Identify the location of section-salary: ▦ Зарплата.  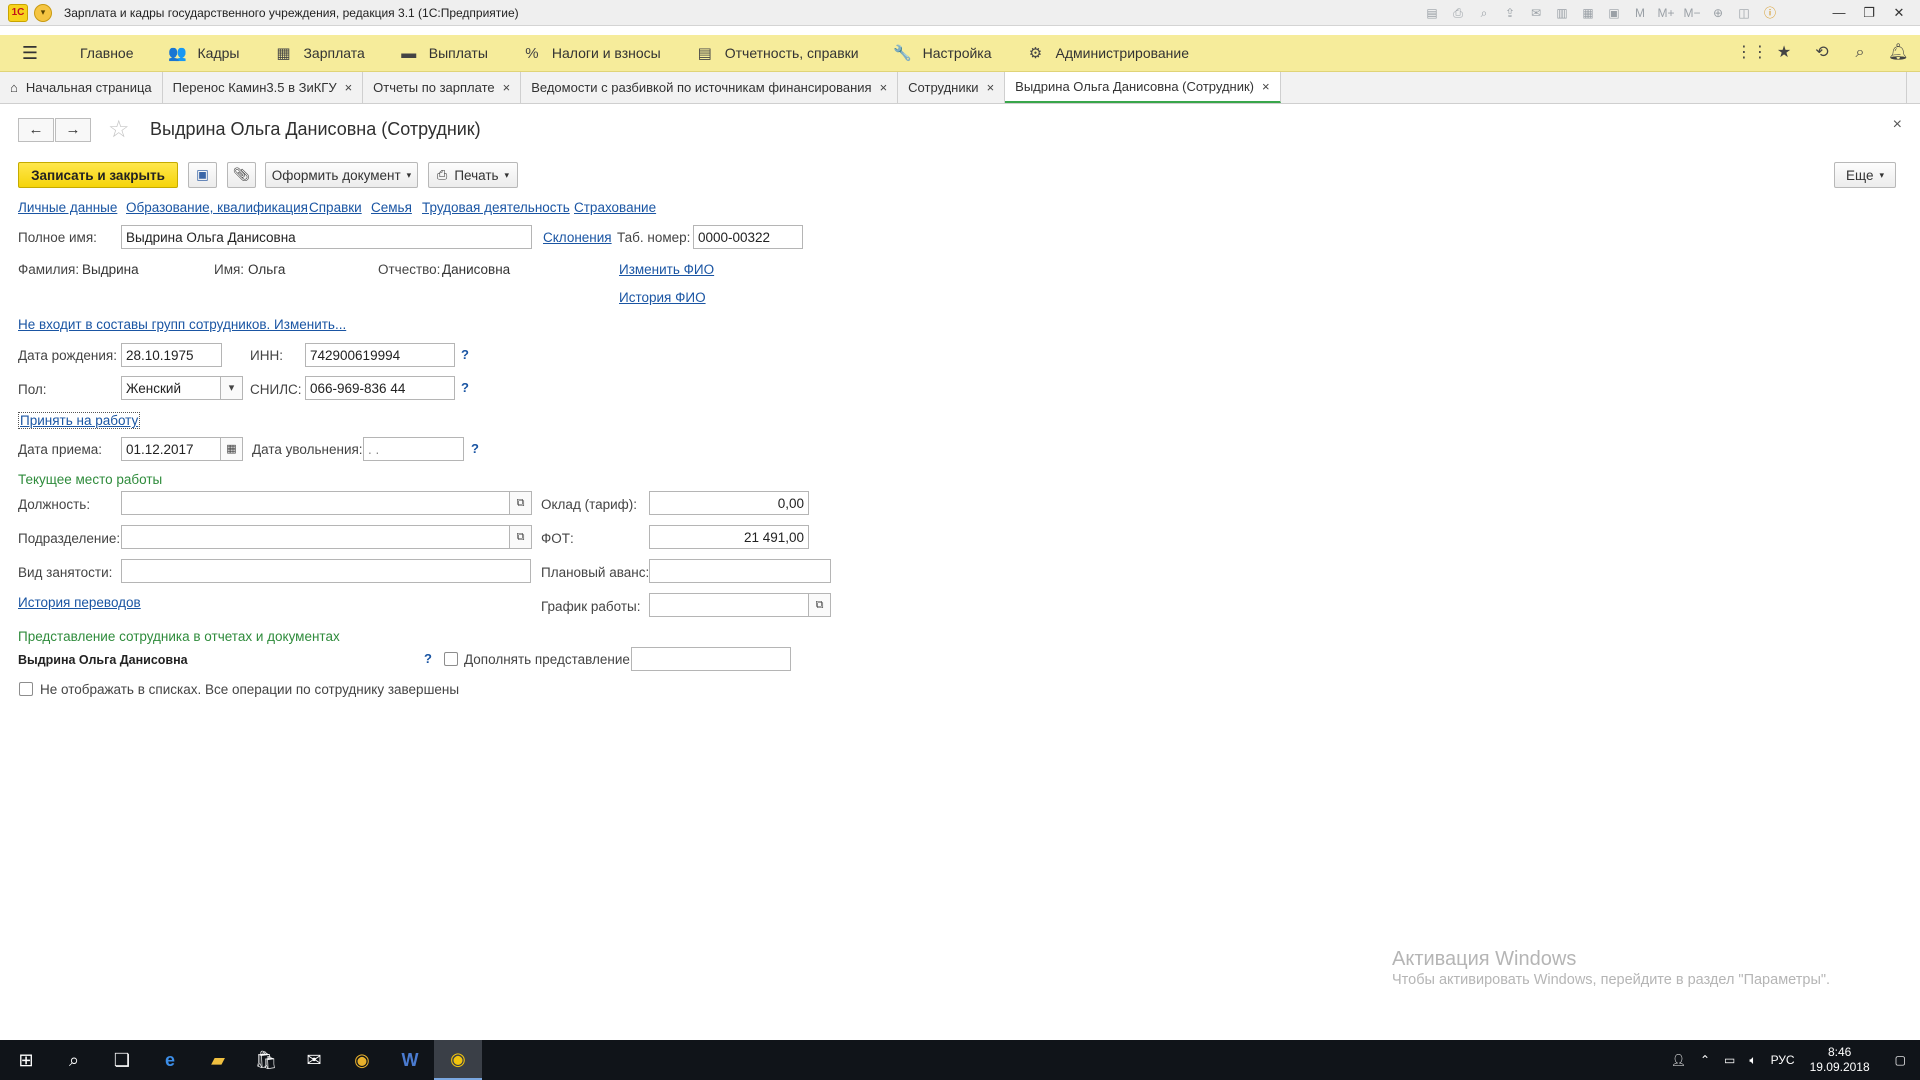
(318, 53).